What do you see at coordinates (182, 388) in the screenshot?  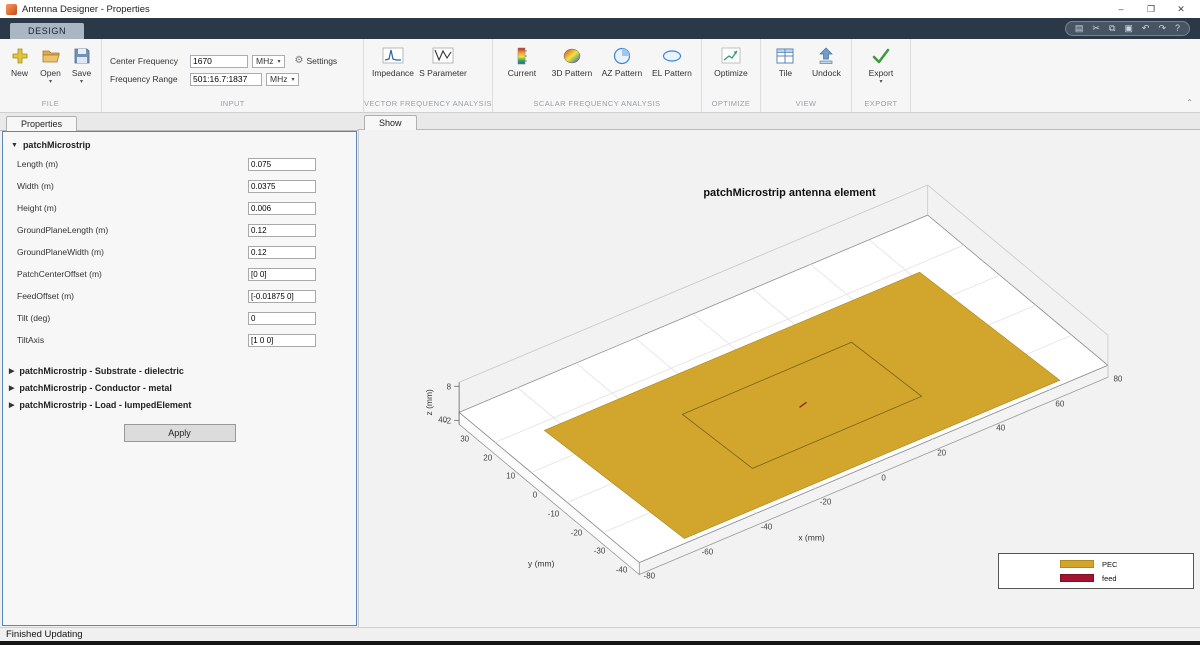 I see `section-header-conductor: ▶ patchMicrostrip - Conductor - metal` at bounding box center [182, 388].